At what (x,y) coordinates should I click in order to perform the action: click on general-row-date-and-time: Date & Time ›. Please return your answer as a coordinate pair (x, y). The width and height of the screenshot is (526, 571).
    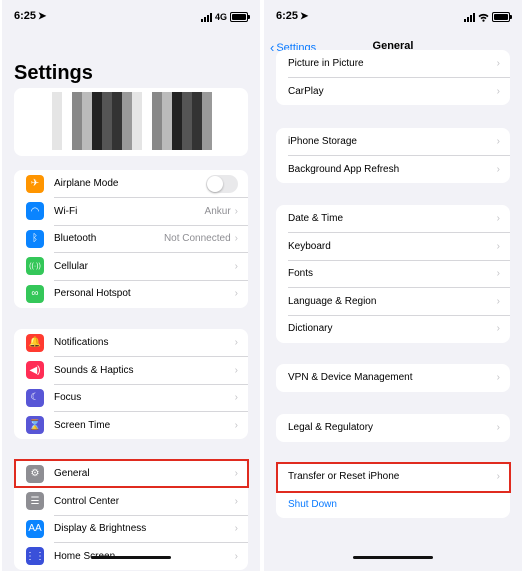
    Looking at the image, I should click on (393, 219).